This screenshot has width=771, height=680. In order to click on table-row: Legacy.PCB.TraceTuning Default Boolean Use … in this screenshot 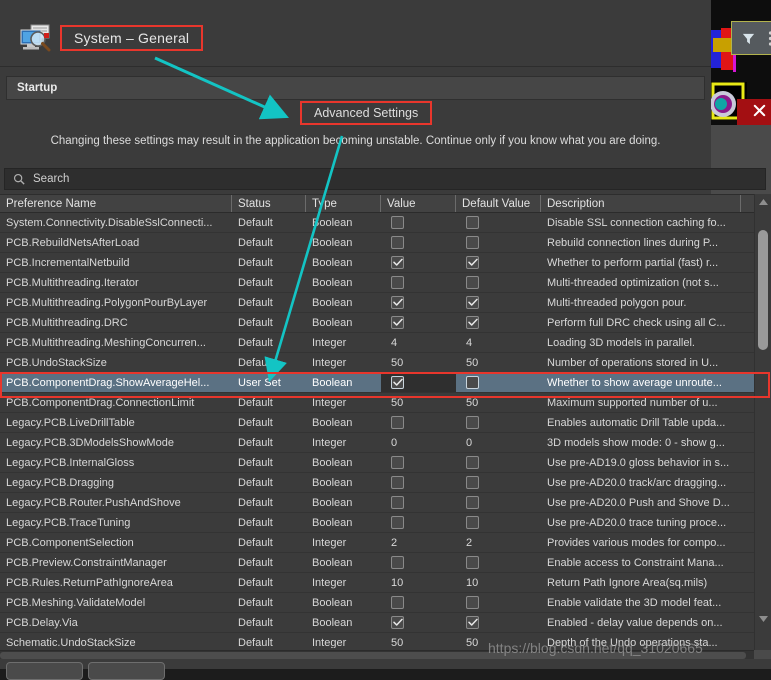, I will do `click(385, 523)`.